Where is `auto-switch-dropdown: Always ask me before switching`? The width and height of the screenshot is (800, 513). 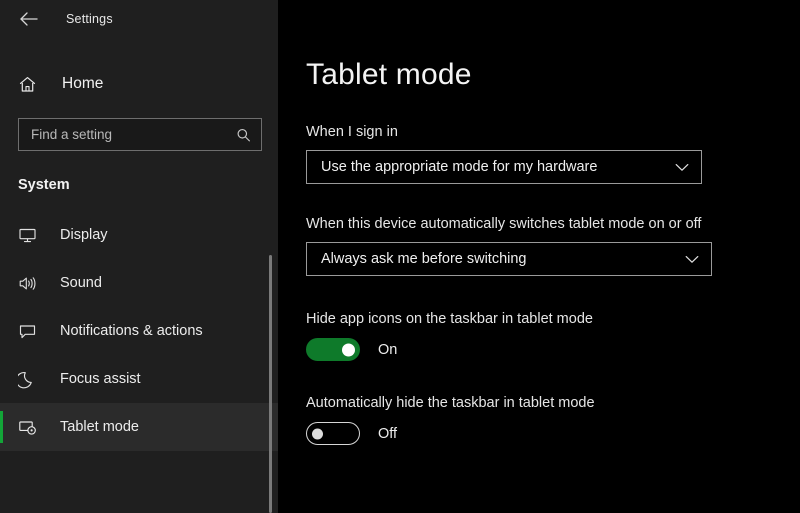 auto-switch-dropdown: Always ask me before switching is located at coordinates (509, 259).